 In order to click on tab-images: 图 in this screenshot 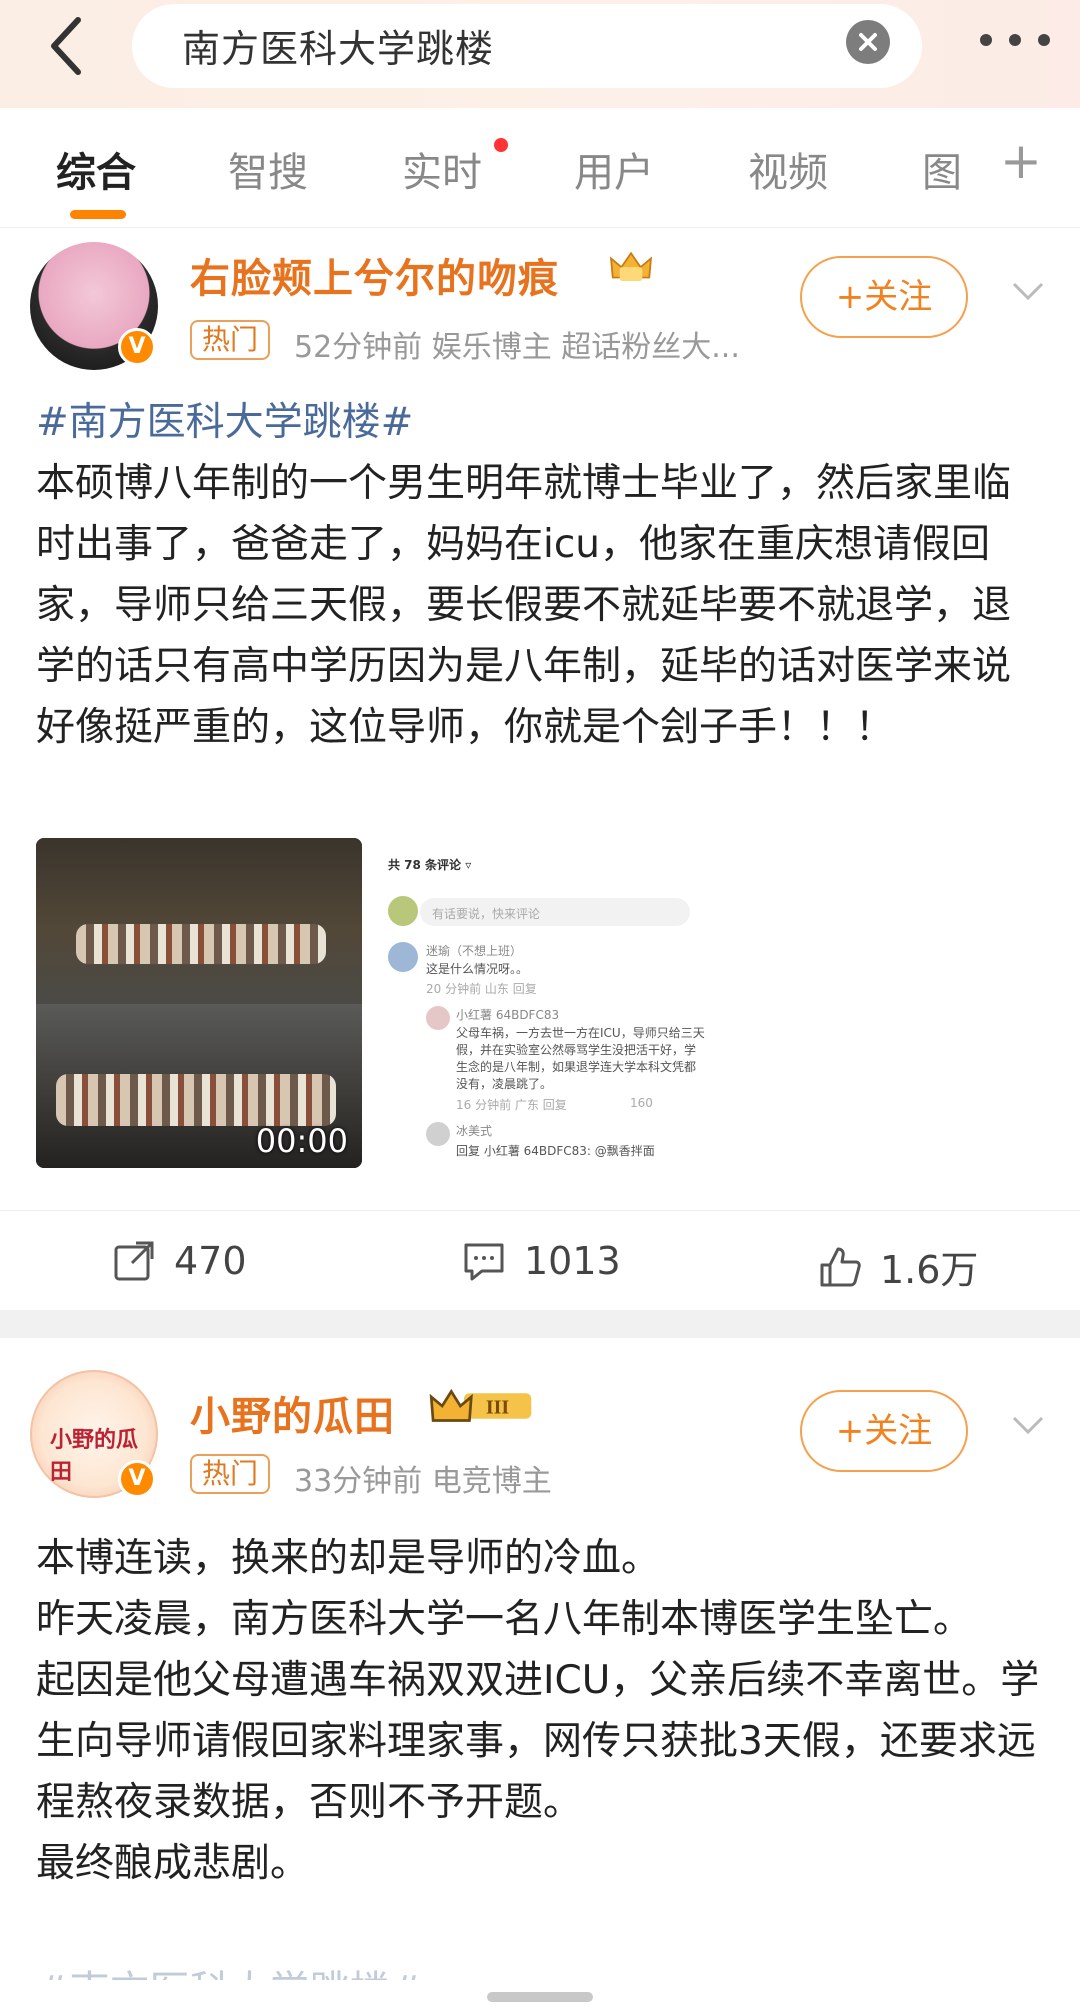, I will do `click(942, 169)`.